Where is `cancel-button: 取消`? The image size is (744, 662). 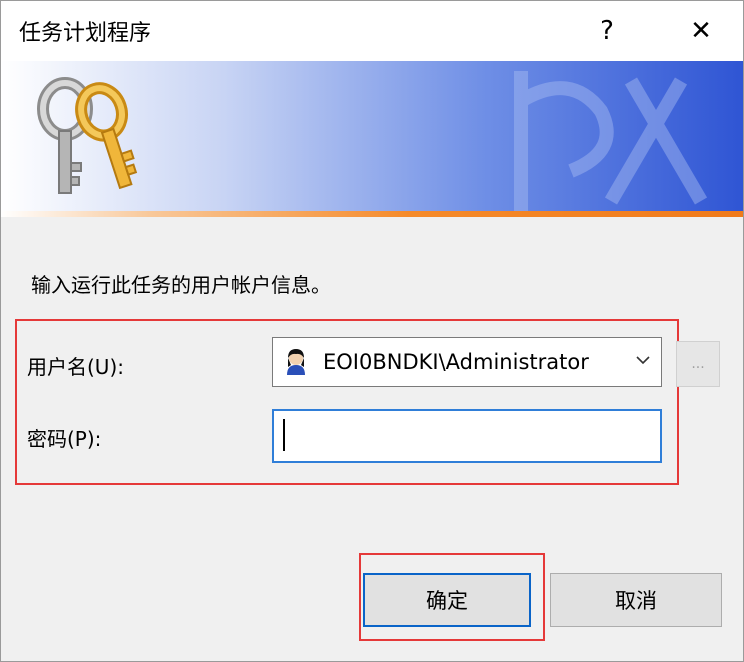
cancel-button: 取消 is located at coordinates (636, 600).